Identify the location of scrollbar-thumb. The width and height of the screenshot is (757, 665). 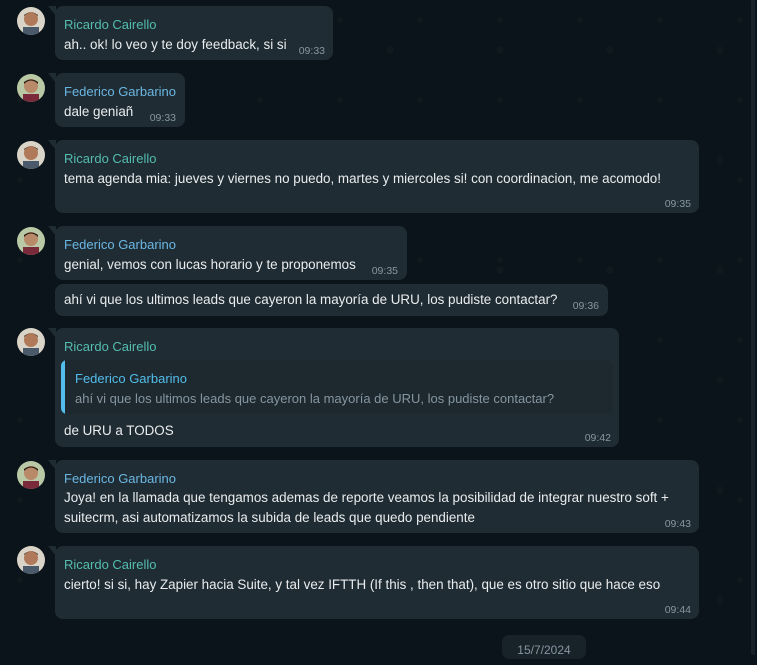
(753, 327).